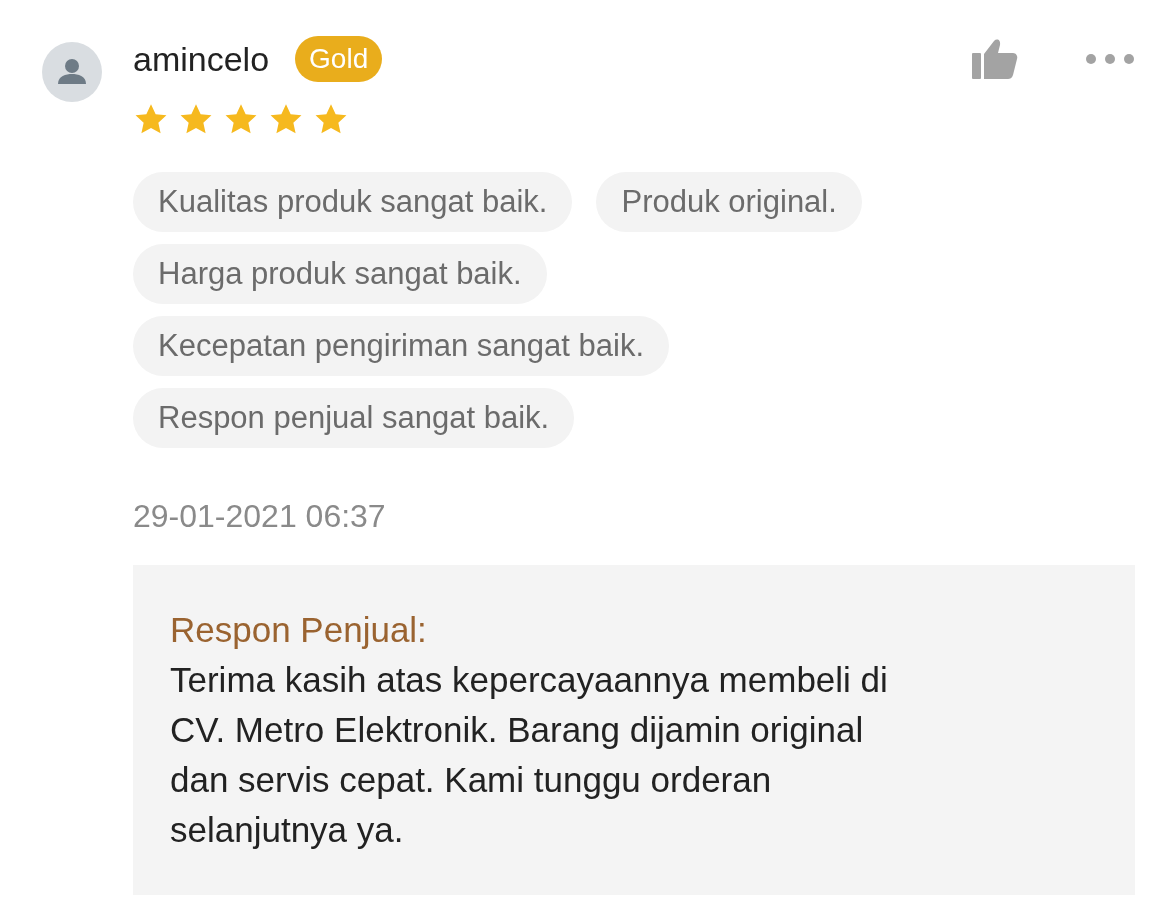 The image size is (1170, 916). Describe the element at coordinates (353, 202) in the screenshot. I see `review-tag: Kualitas produk sangat baik.` at that location.